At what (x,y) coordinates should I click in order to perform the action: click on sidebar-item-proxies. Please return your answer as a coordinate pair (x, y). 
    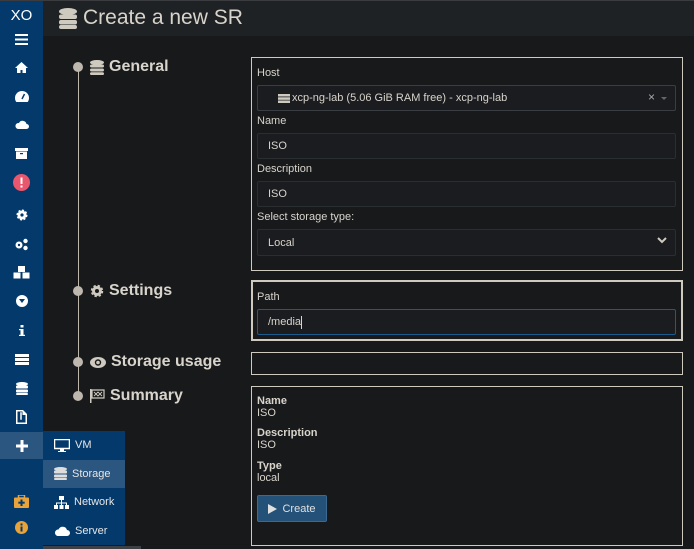
    Looking at the image, I should click on (21, 301).